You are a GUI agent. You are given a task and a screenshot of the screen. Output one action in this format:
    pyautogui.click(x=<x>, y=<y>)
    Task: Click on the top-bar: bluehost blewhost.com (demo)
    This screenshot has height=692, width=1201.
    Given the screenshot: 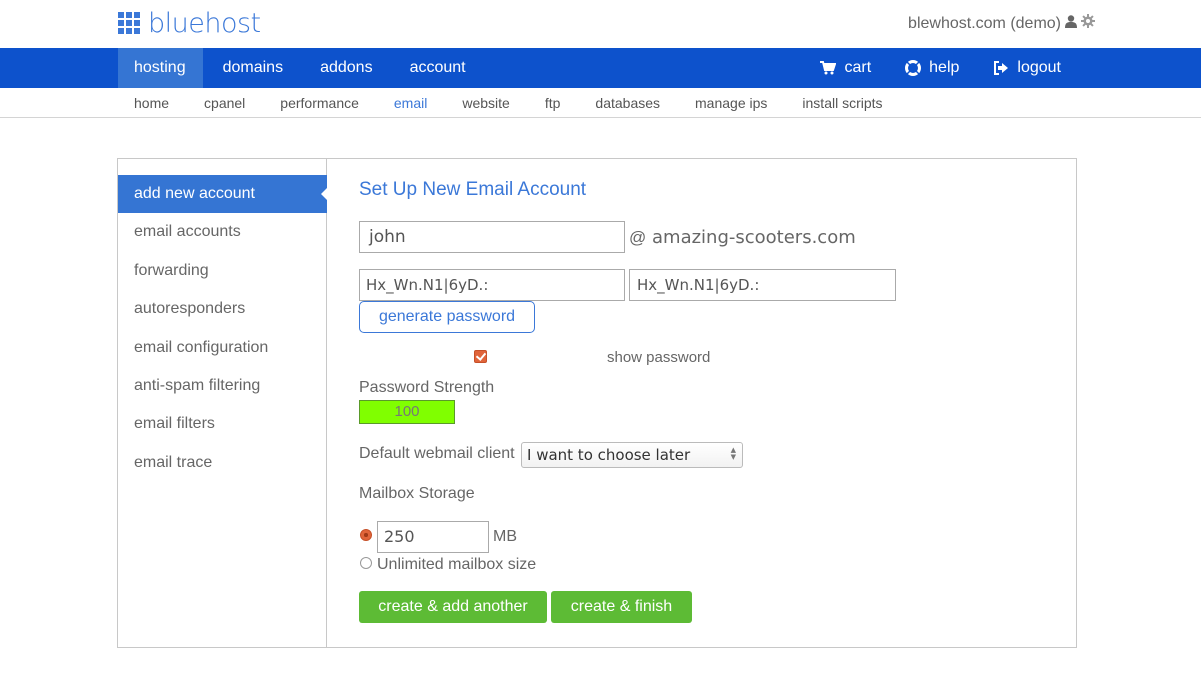 What is the action you would take?
    pyautogui.click(x=600, y=24)
    